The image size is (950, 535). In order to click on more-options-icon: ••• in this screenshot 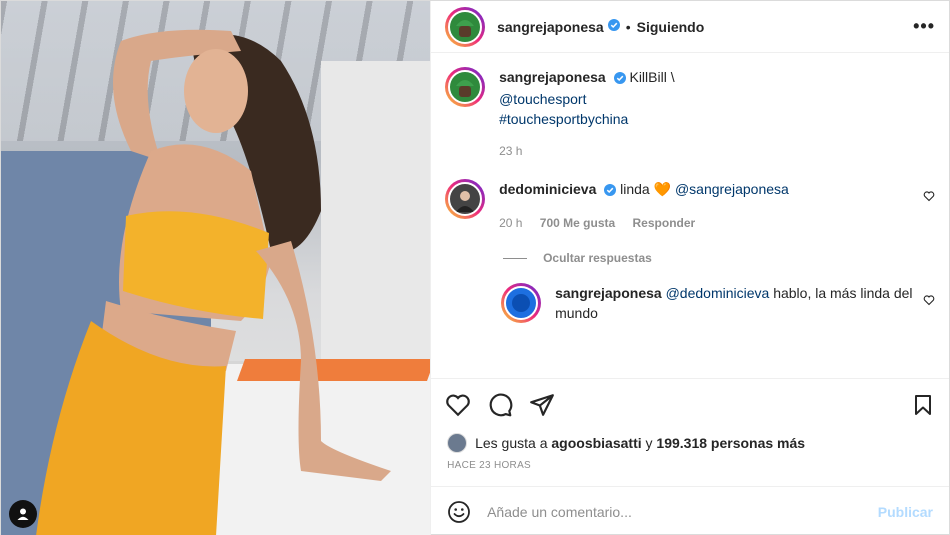, I will do `click(924, 26)`.